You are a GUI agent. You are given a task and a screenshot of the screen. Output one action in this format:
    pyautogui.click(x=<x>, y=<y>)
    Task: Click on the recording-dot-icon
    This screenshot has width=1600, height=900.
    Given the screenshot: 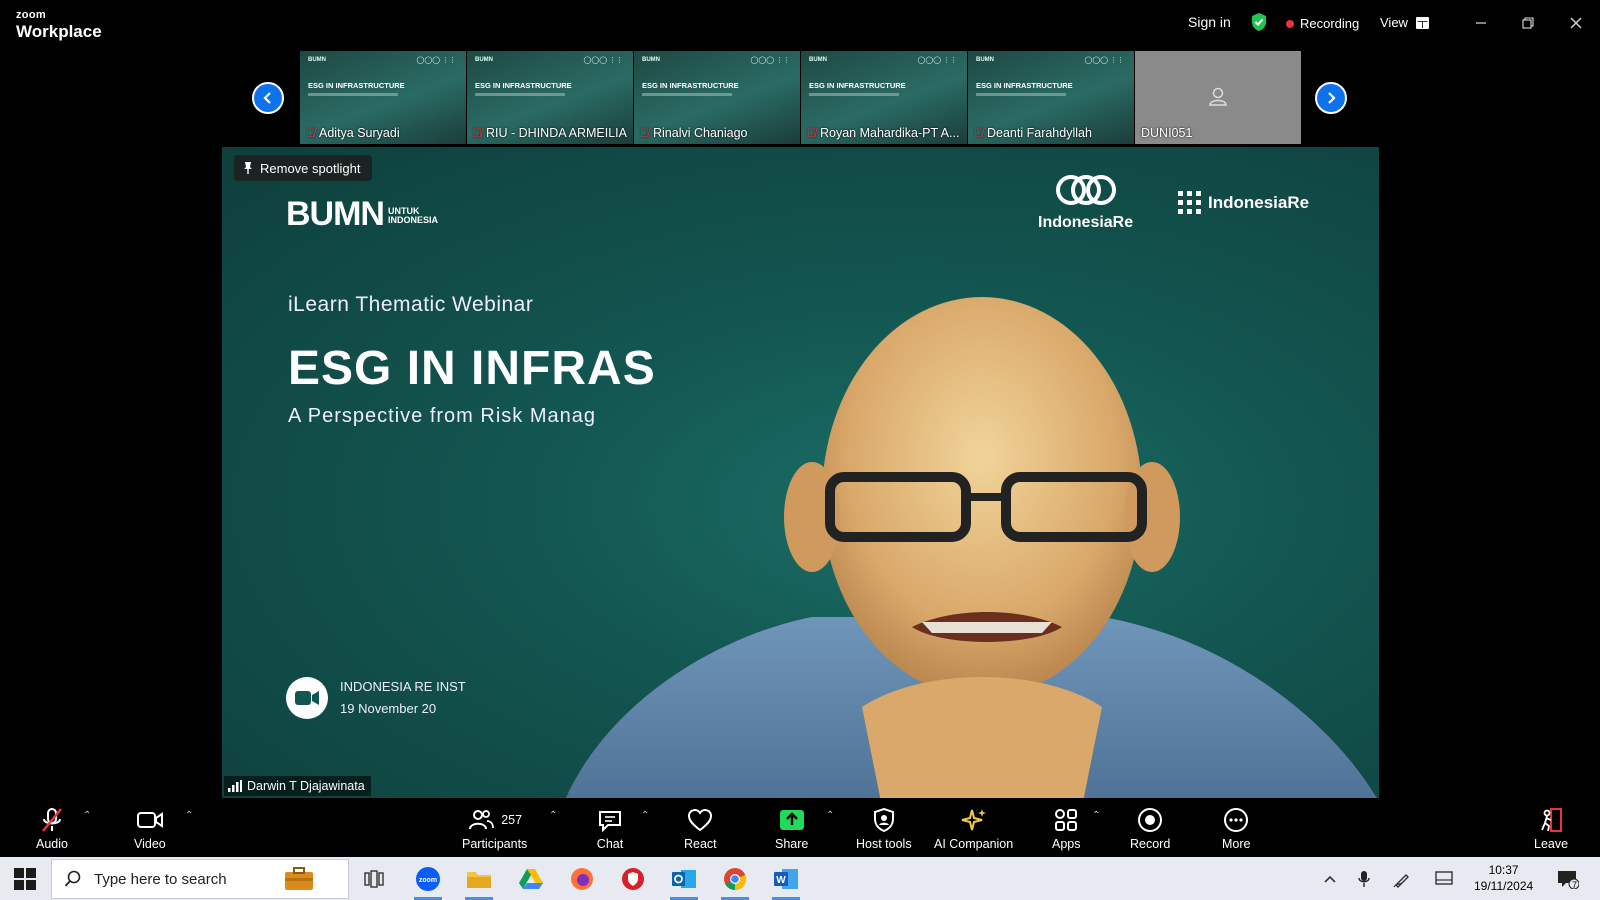 What is the action you would take?
    pyautogui.click(x=1290, y=23)
    